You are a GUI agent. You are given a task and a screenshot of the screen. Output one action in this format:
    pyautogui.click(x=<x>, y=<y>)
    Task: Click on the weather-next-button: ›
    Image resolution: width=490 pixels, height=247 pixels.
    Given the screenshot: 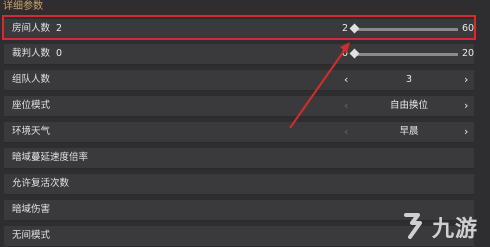 What is the action you would take?
    pyautogui.click(x=466, y=131)
    